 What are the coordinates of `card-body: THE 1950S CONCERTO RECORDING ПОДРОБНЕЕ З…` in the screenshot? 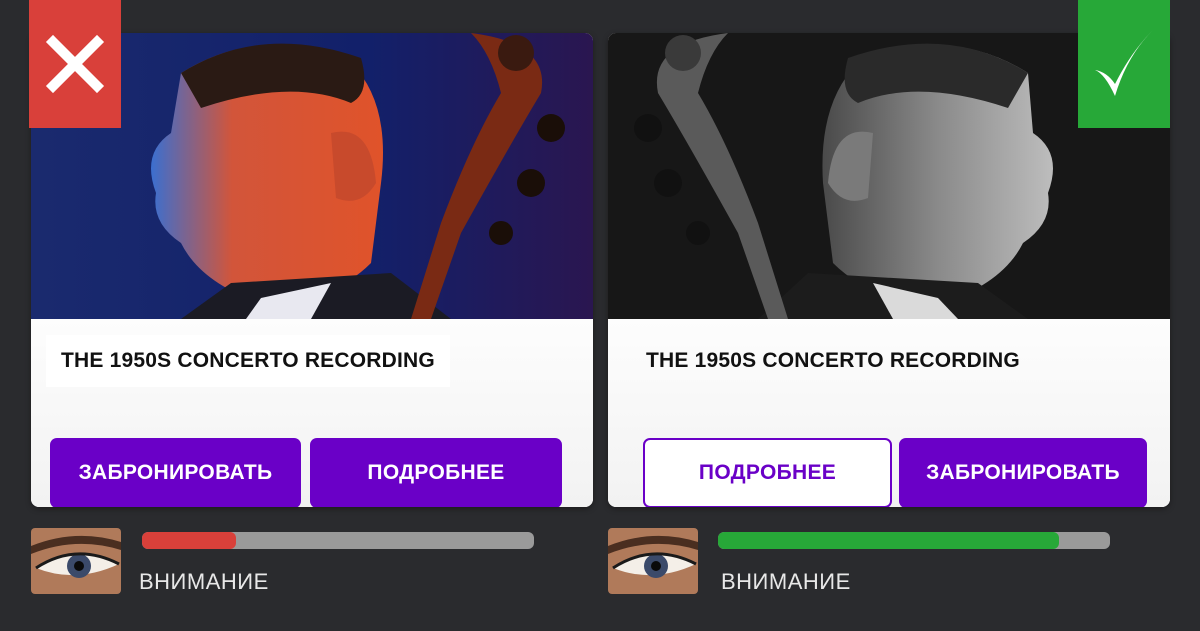 It's located at (889, 413).